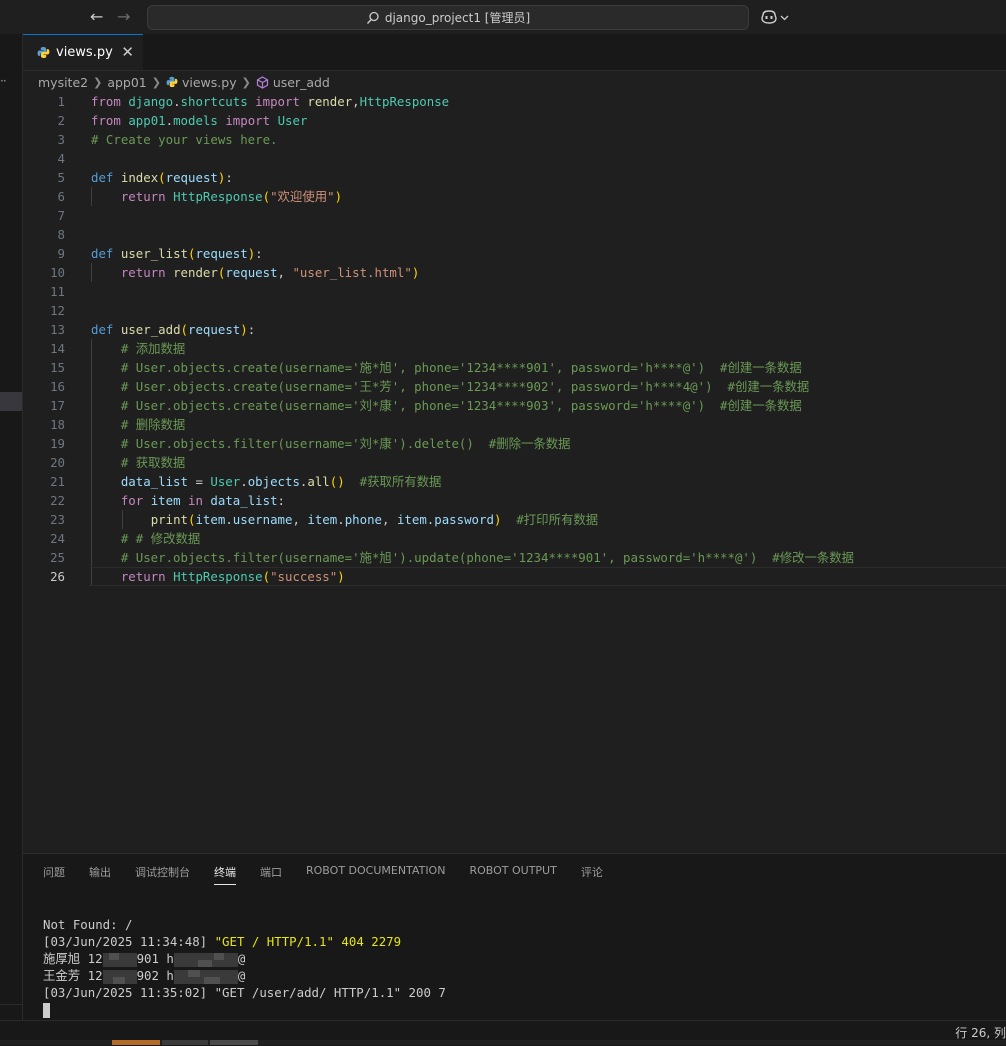 The width and height of the screenshot is (1006, 1046). What do you see at coordinates (182, 120) in the screenshot?
I see `code-line: 2 from app01.models import User` at bounding box center [182, 120].